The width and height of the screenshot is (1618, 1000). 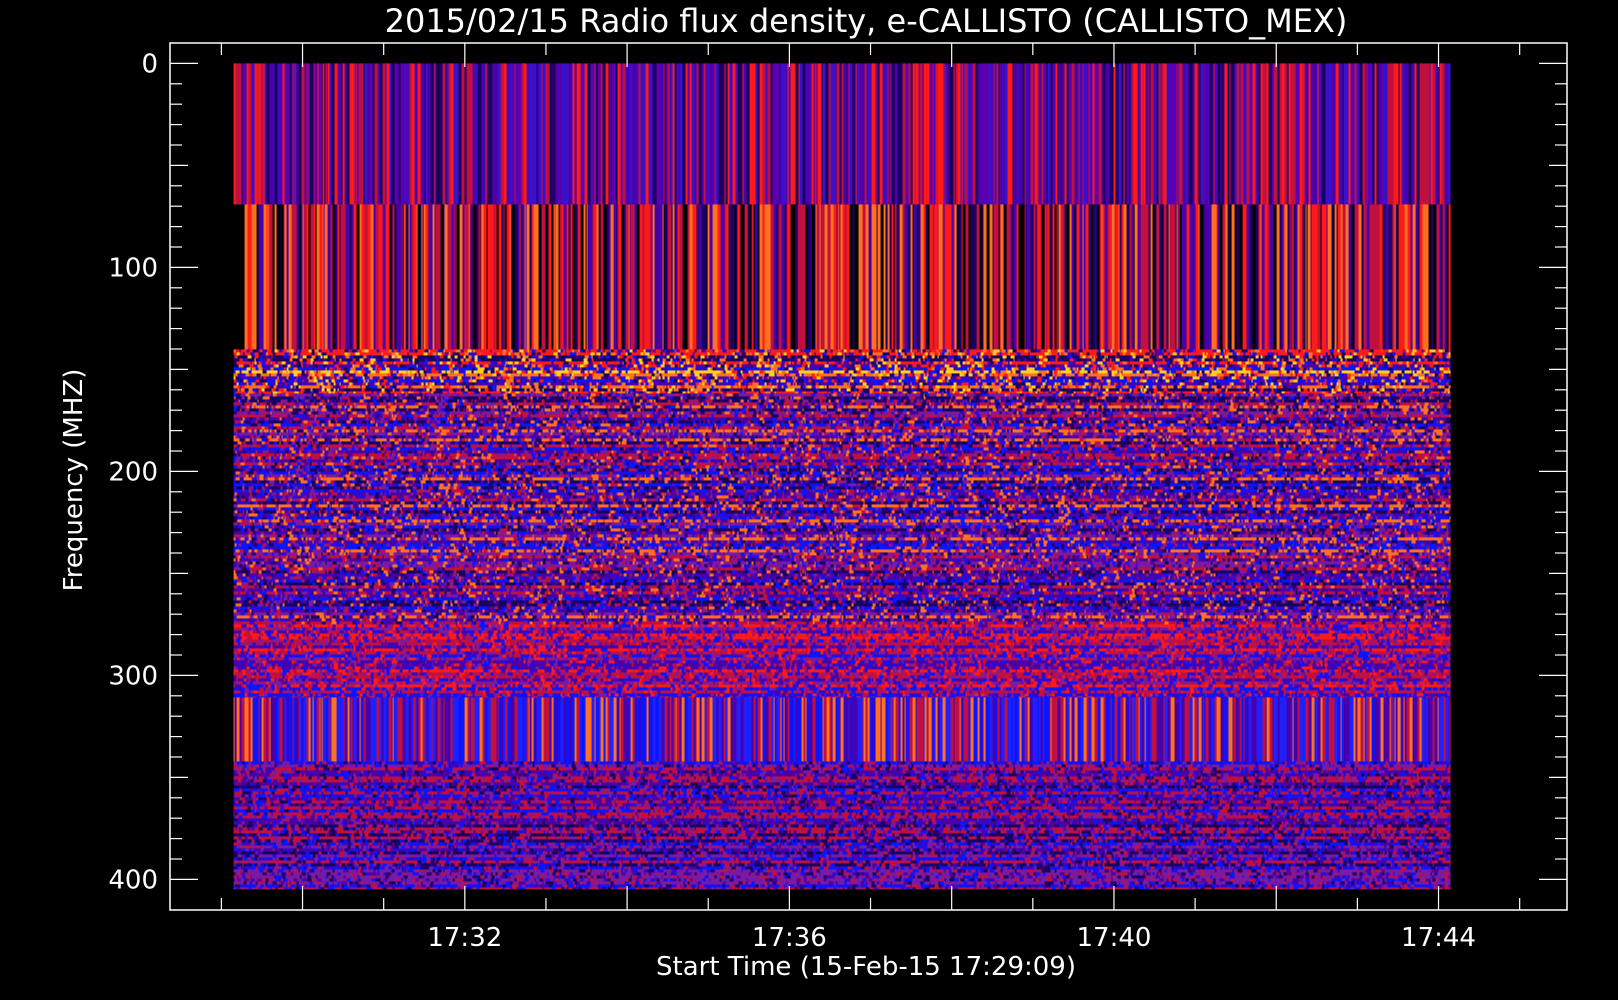 I want to click on y-tick-label: 400, so click(x=133, y=880).